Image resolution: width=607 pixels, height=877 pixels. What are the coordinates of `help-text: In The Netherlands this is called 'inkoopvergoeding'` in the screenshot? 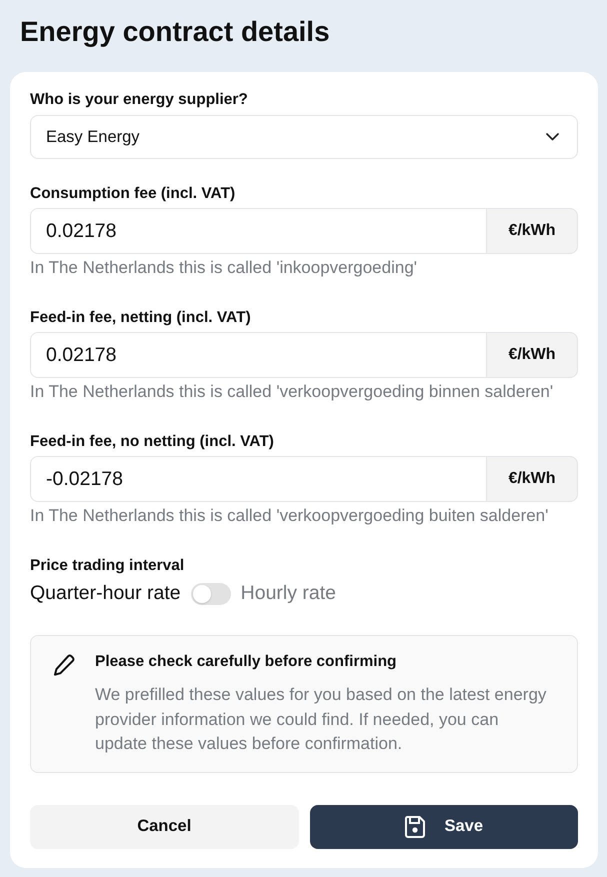 It's located at (224, 268).